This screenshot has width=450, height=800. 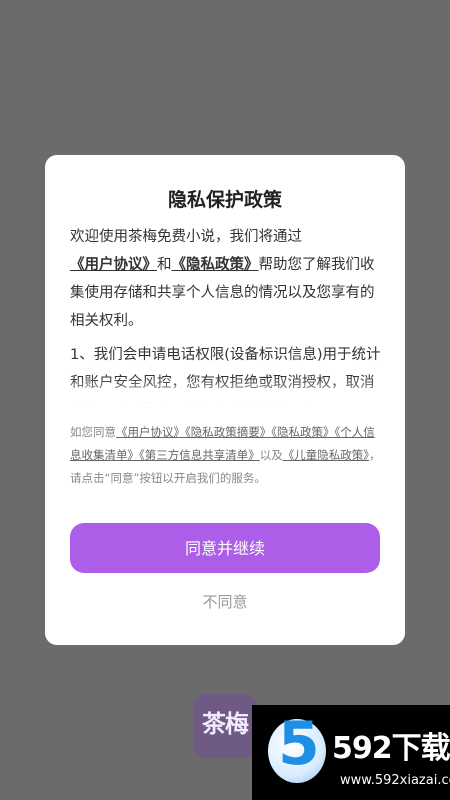 What do you see at coordinates (164, 265) in the screenshot?
I see `body-text: 和` at bounding box center [164, 265].